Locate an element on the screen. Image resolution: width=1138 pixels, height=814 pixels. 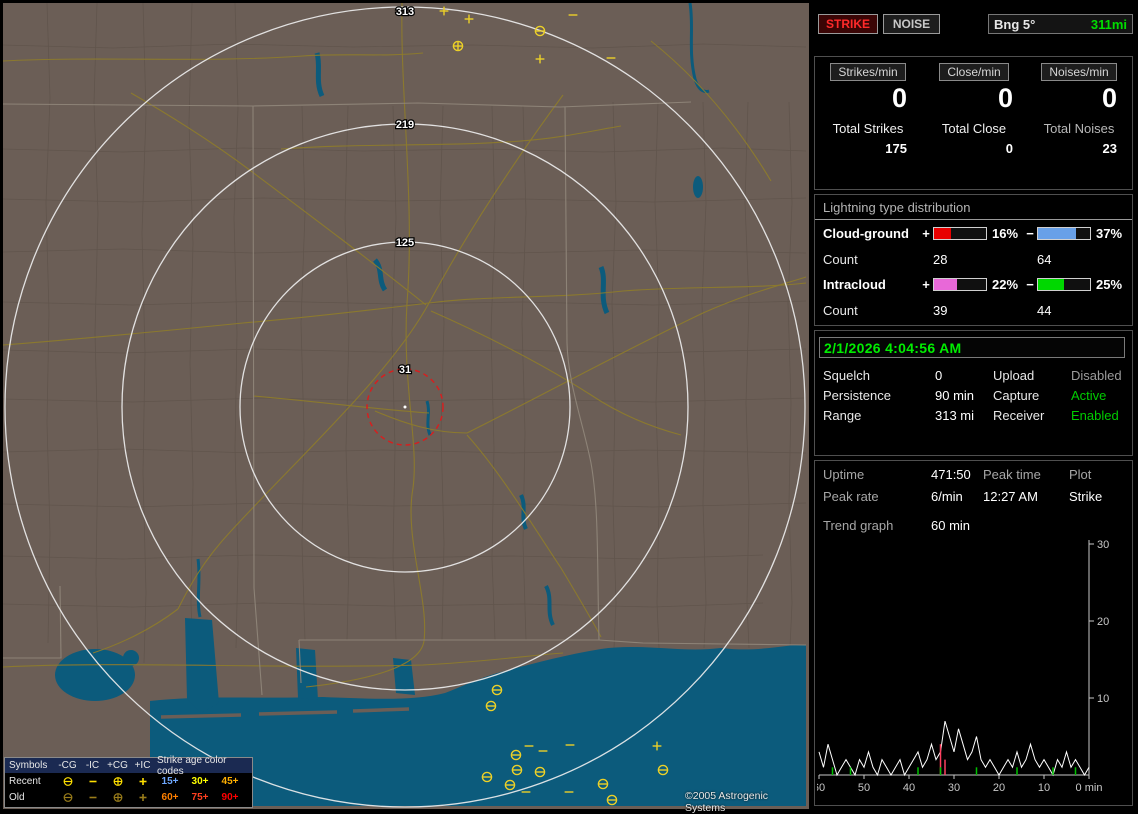
cg-minus-gauge is located at coordinates (1064, 233).